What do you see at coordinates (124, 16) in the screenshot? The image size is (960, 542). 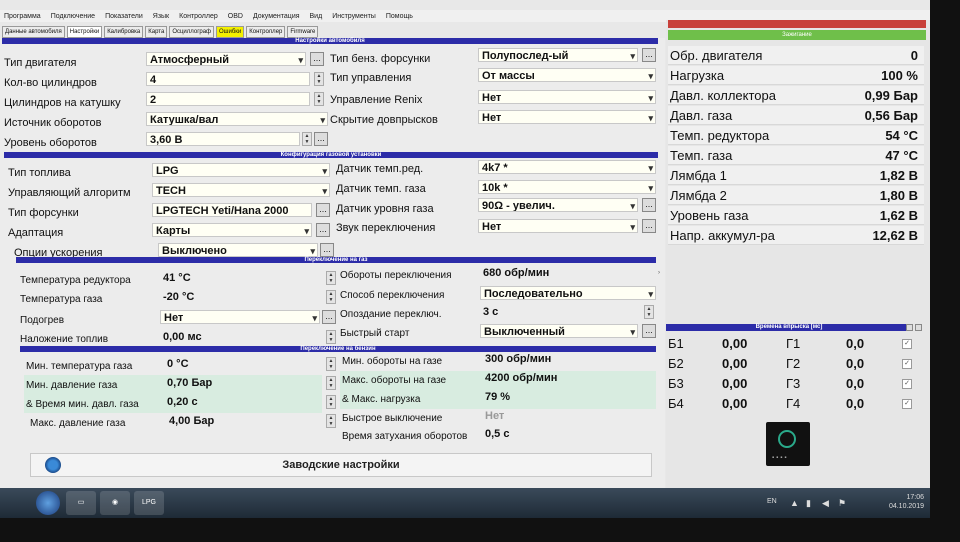 I see `menu-item-indicators: Показатели` at bounding box center [124, 16].